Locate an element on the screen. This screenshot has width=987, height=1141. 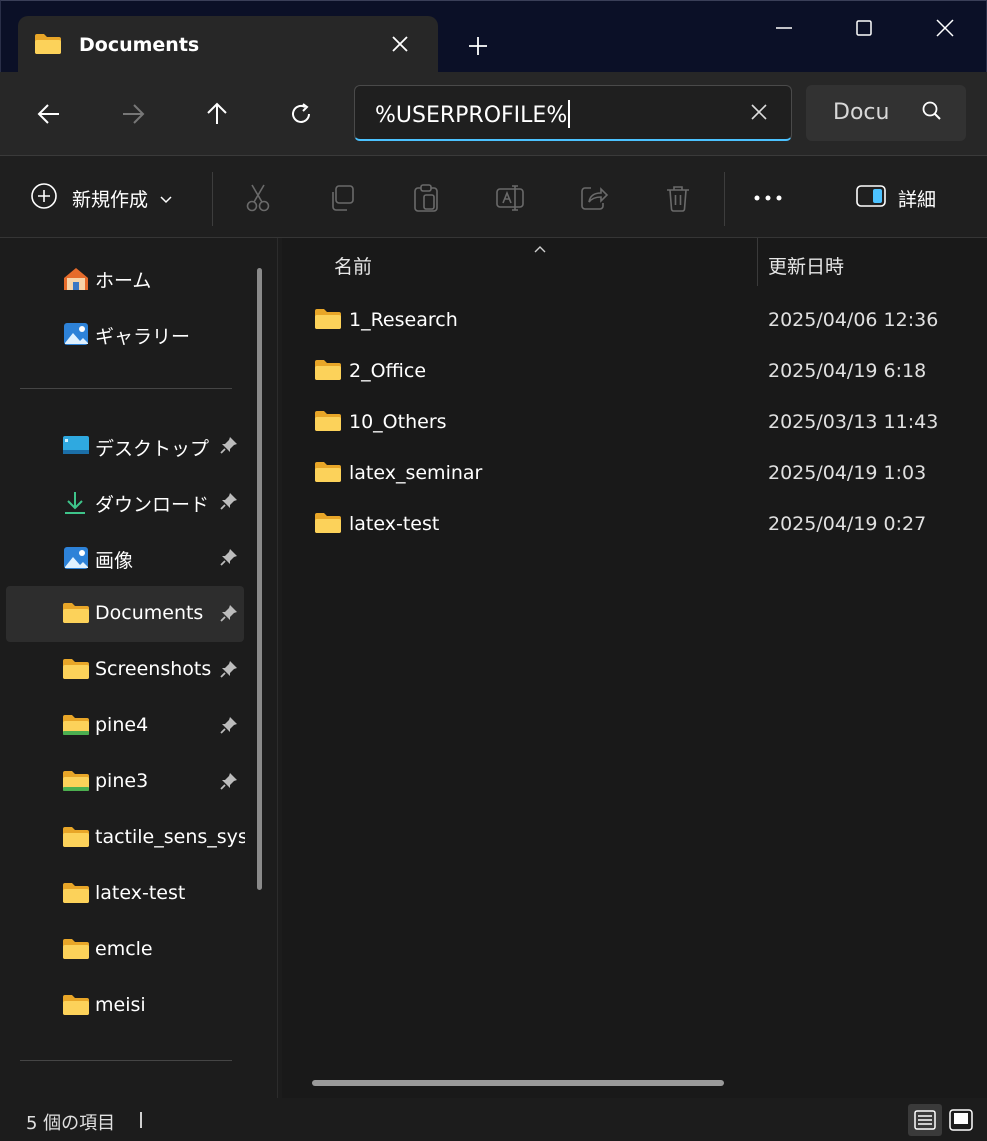
table-row: latex-test 2025/04/19 0:27 is located at coordinates (634, 524).